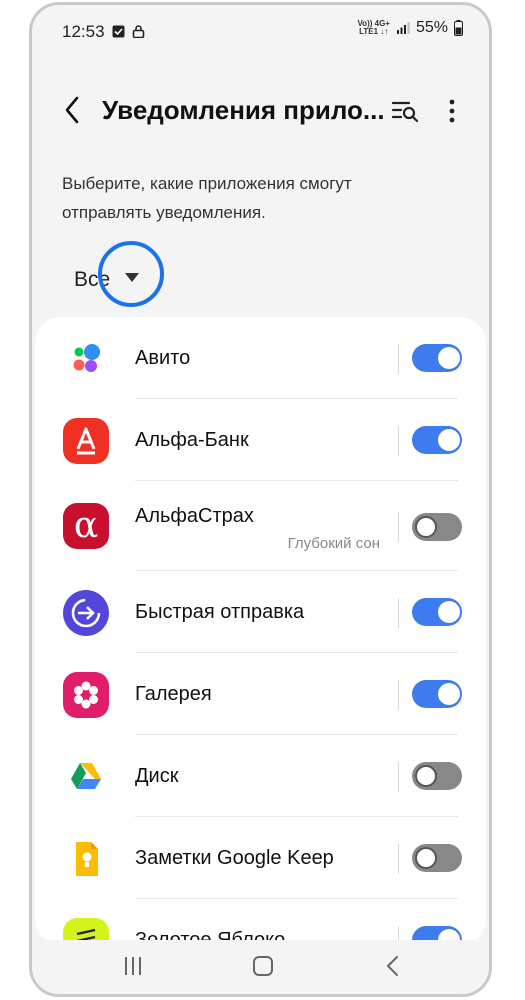  What do you see at coordinates (263, 966) in the screenshot?
I see `home-icon` at bounding box center [263, 966].